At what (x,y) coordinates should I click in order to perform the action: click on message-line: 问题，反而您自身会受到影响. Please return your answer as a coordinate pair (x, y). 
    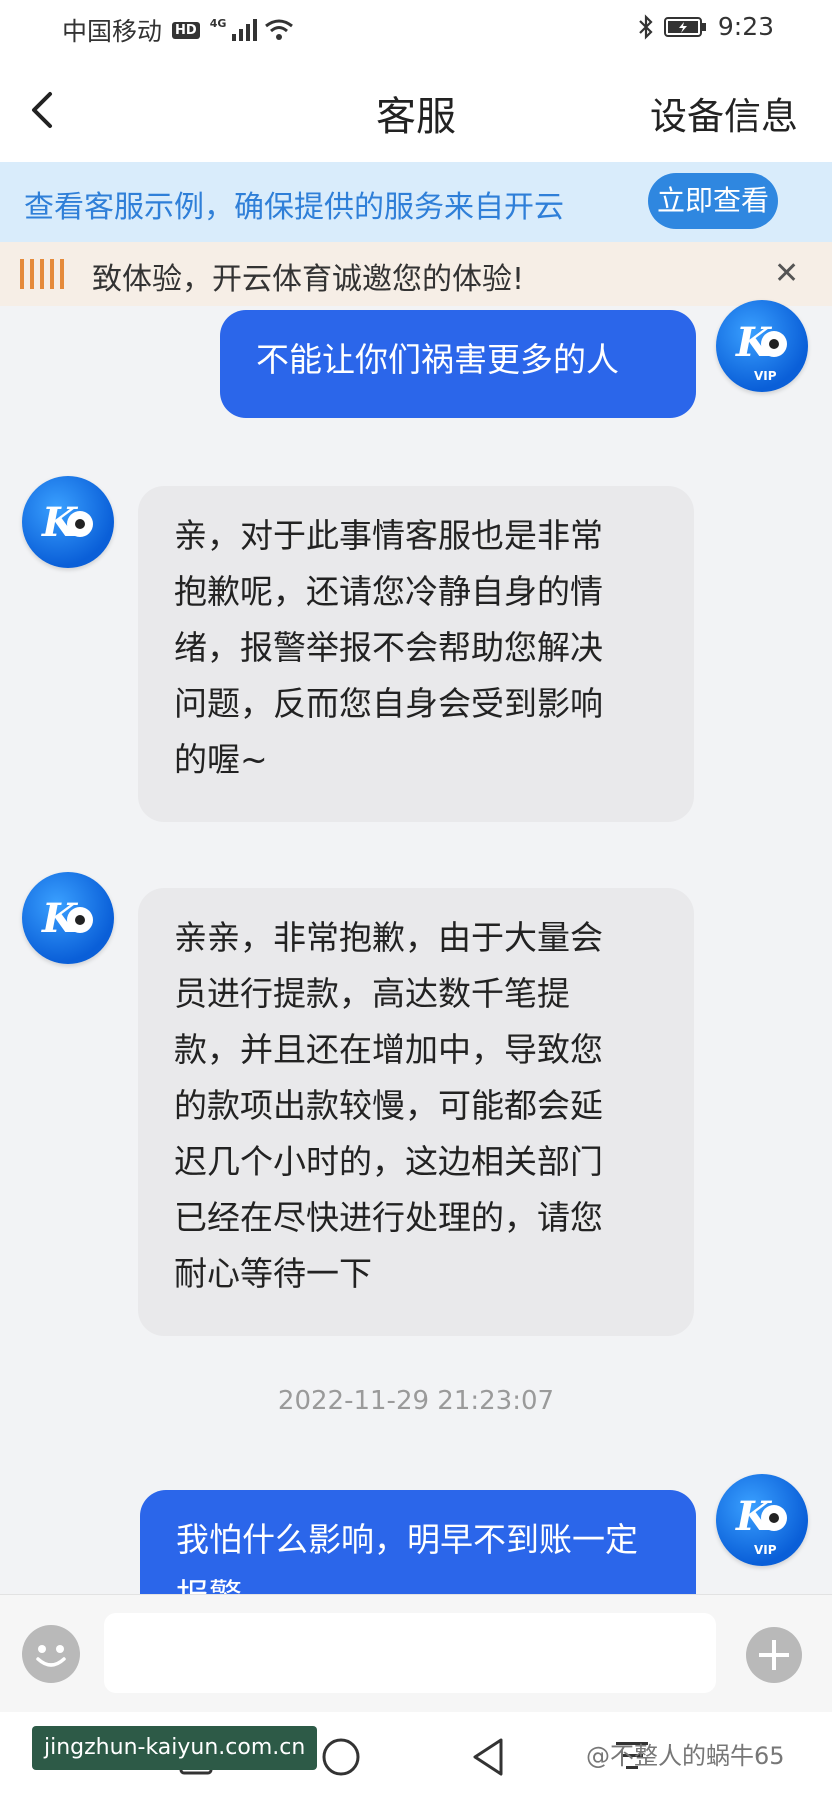
    Looking at the image, I should click on (388, 703).